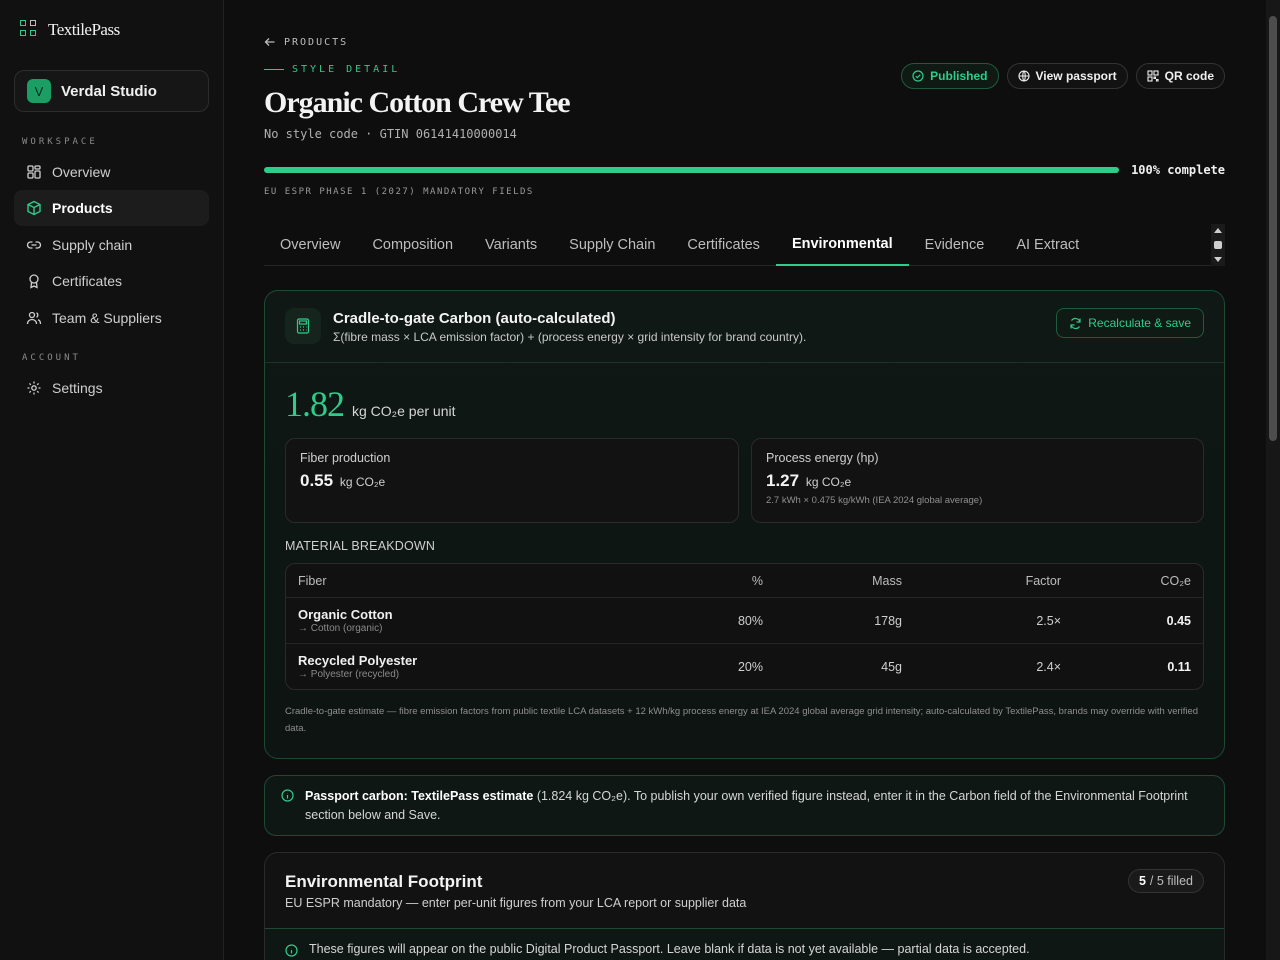 Image resolution: width=1280 pixels, height=960 pixels. What do you see at coordinates (1175, 580) in the screenshot?
I see `column-co2e: CO₂e` at bounding box center [1175, 580].